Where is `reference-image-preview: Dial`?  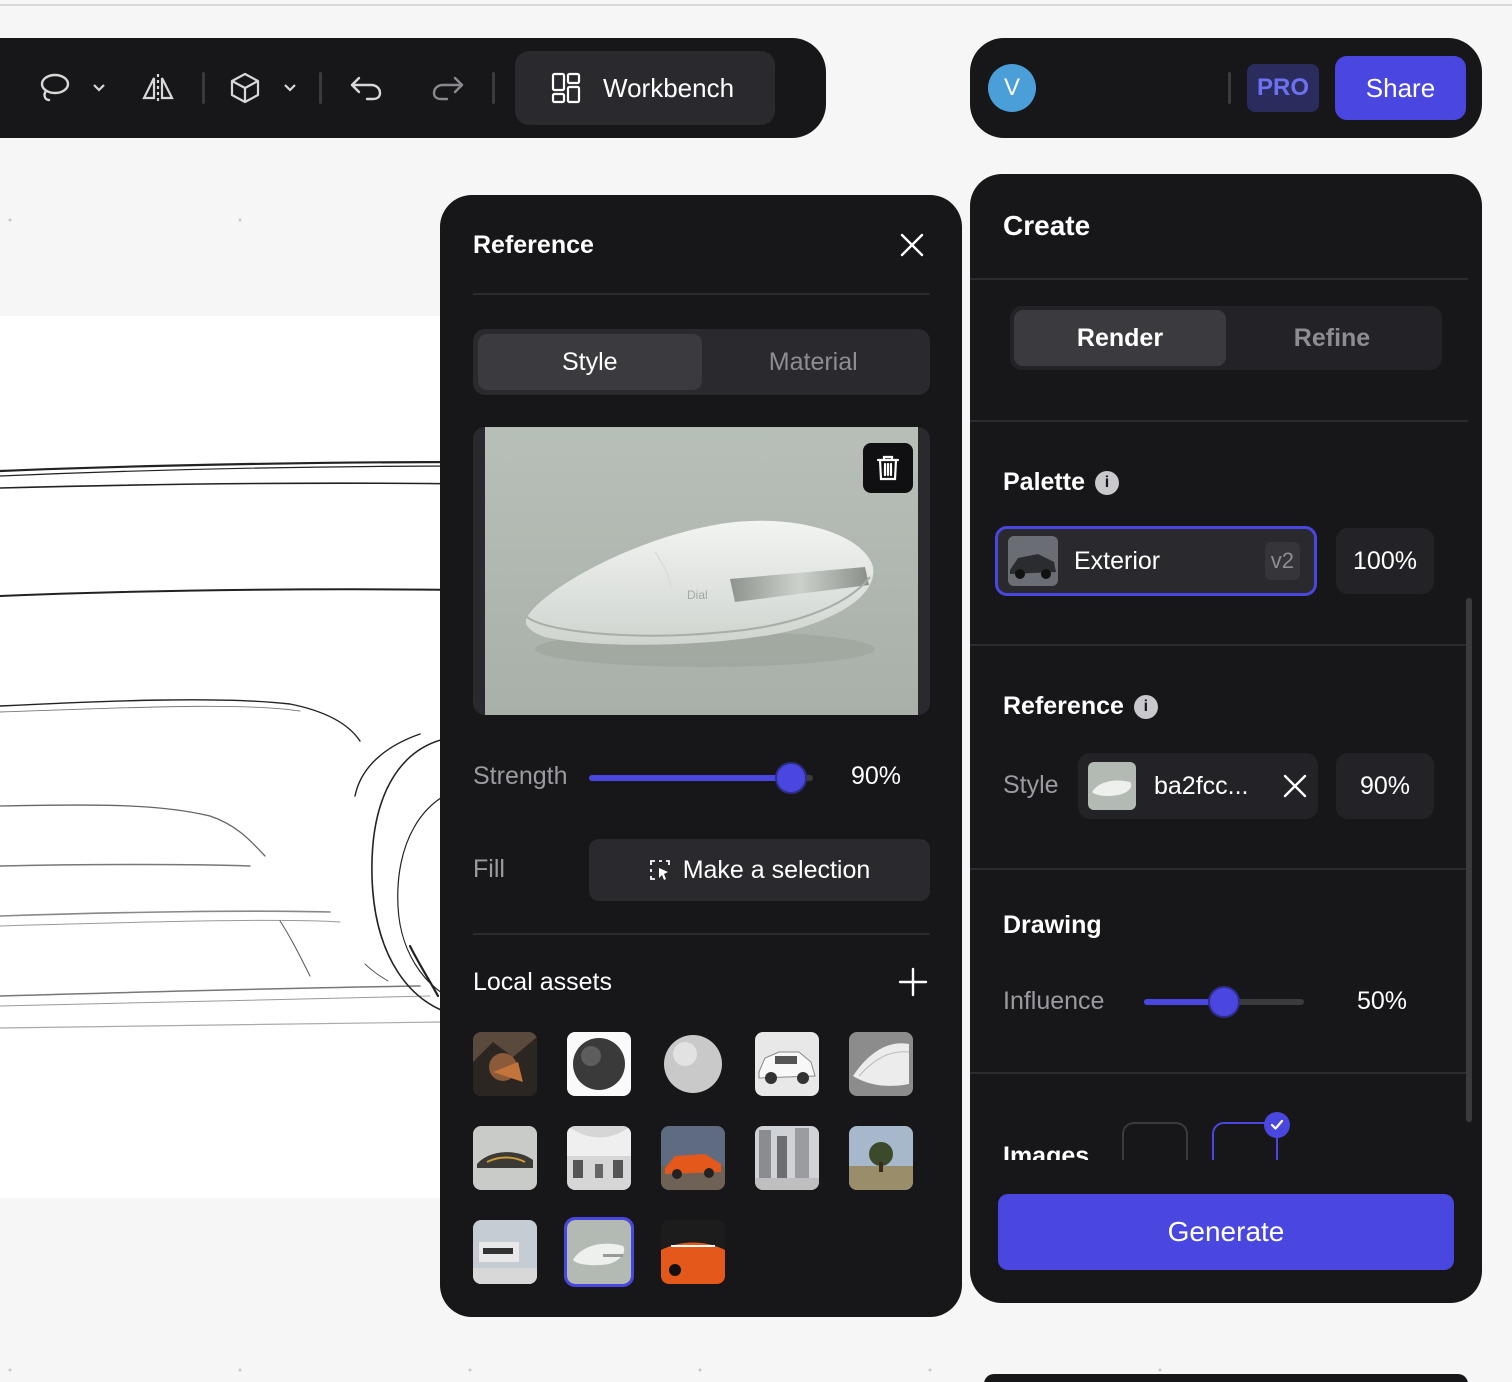
reference-image-preview: Dial is located at coordinates (701, 571).